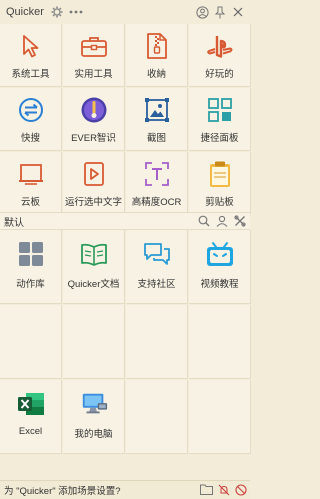 The image size is (320, 499). What do you see at coordinates (220, 12) in the screenshot?
I see `pin-icon` at bounding box center [220, 12].